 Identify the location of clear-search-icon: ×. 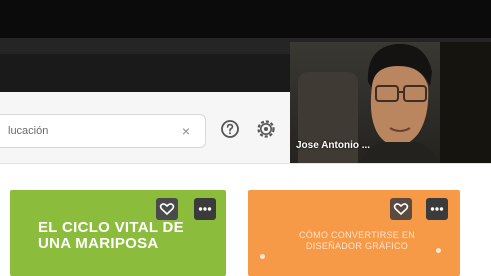
(186, 131).